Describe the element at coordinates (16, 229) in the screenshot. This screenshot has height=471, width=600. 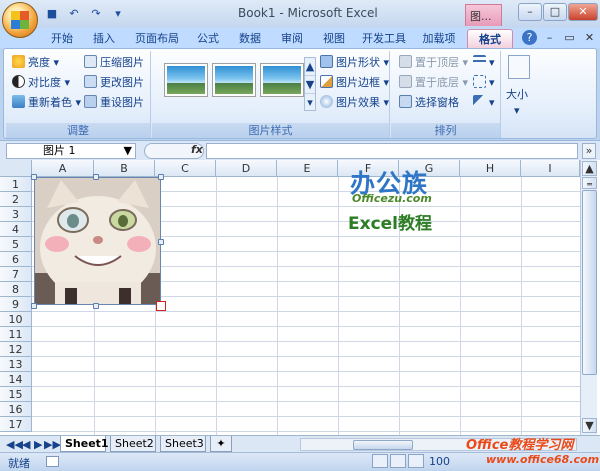
I see `row-header-4: 4` at that location.